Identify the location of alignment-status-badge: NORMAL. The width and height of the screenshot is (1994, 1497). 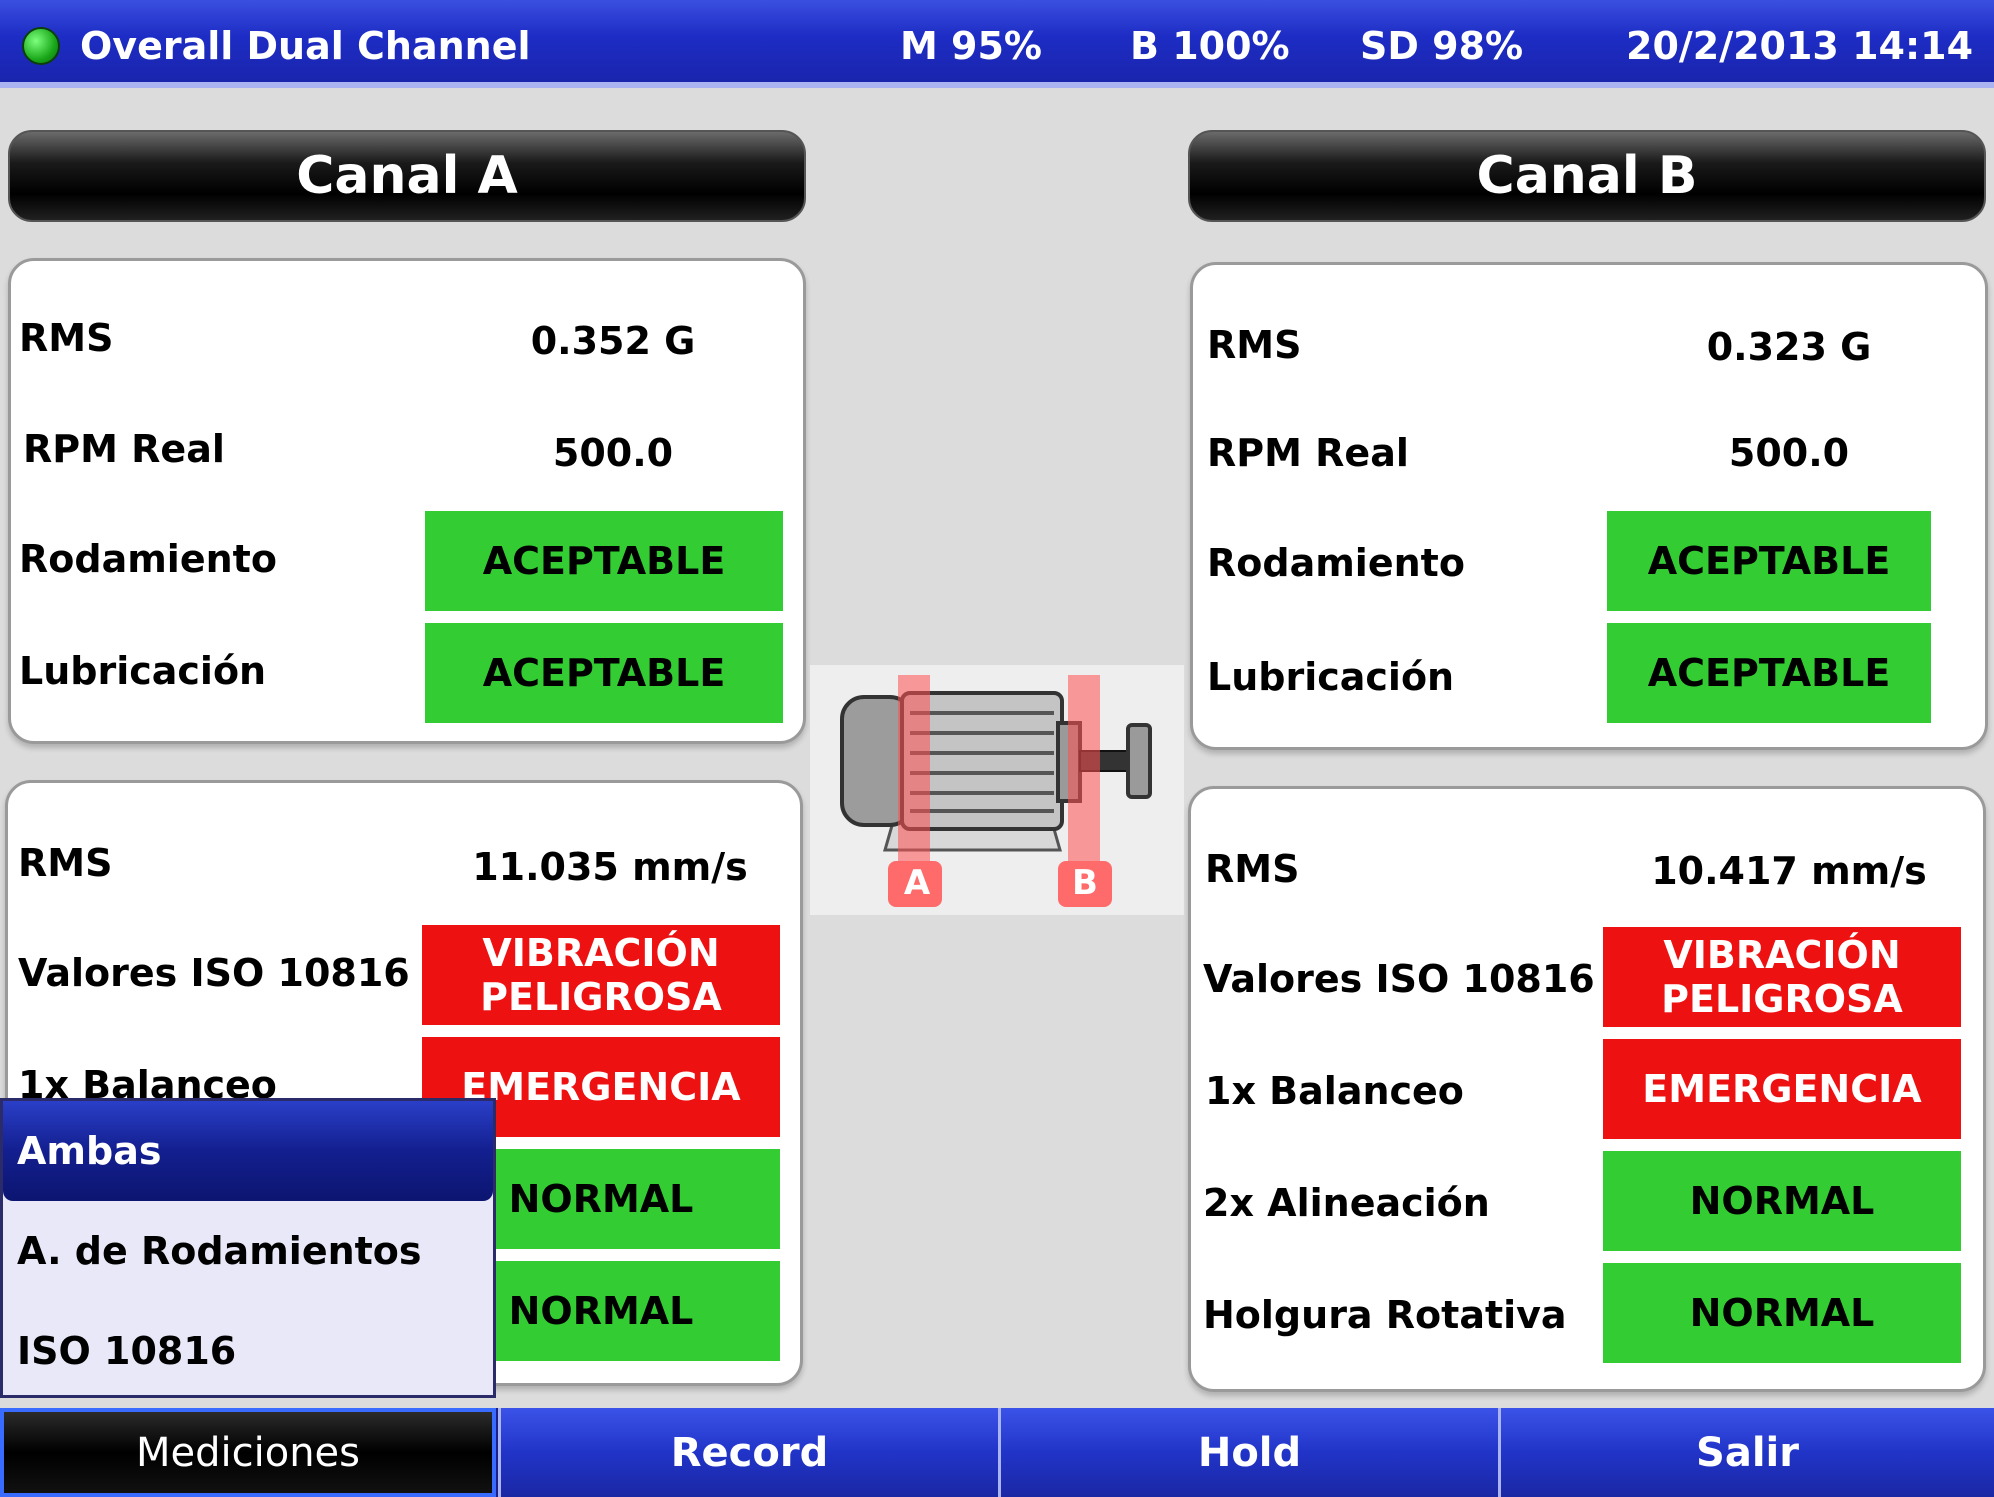
(1782, 1201).